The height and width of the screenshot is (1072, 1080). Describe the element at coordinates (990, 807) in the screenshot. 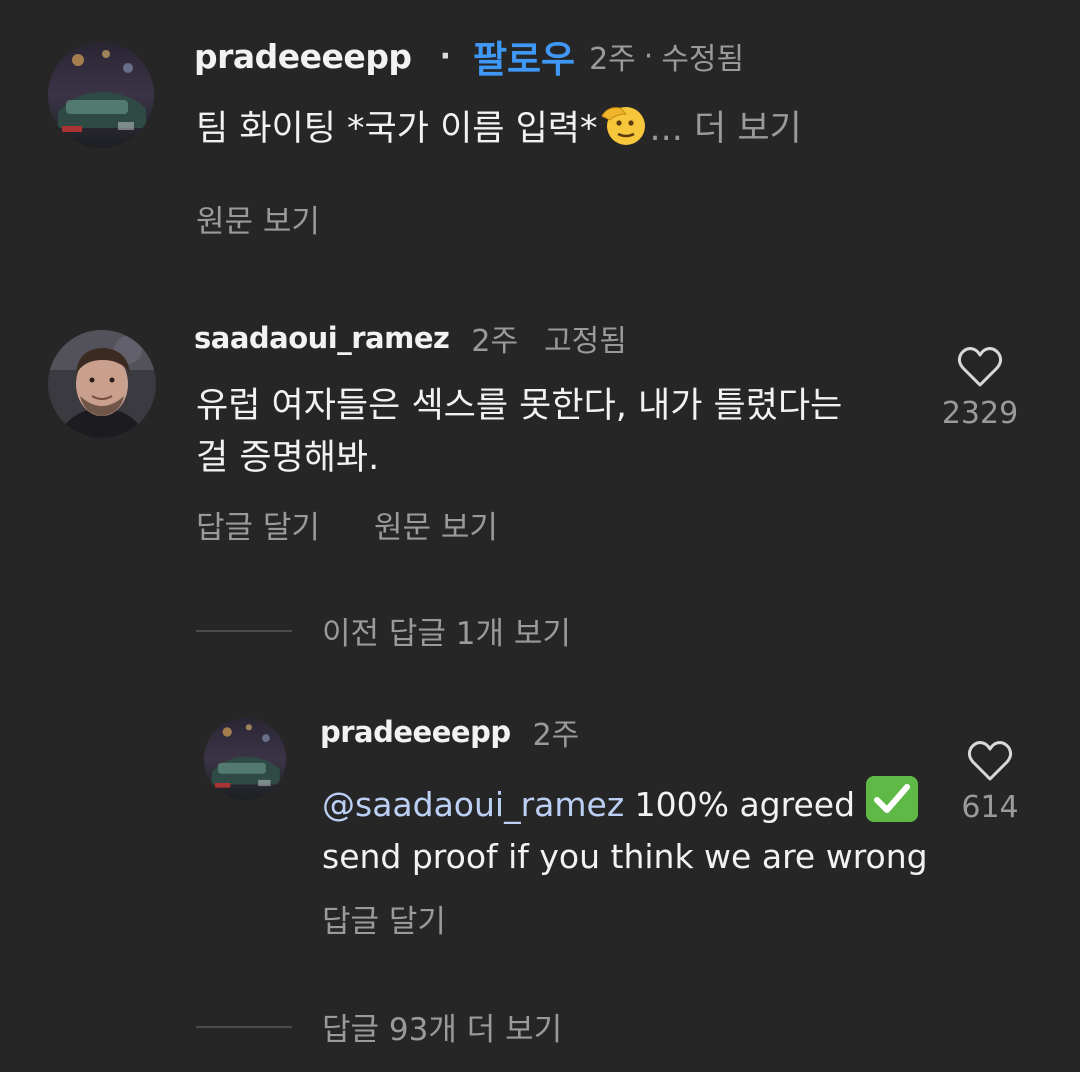

I see `like-count: 614` at that location.